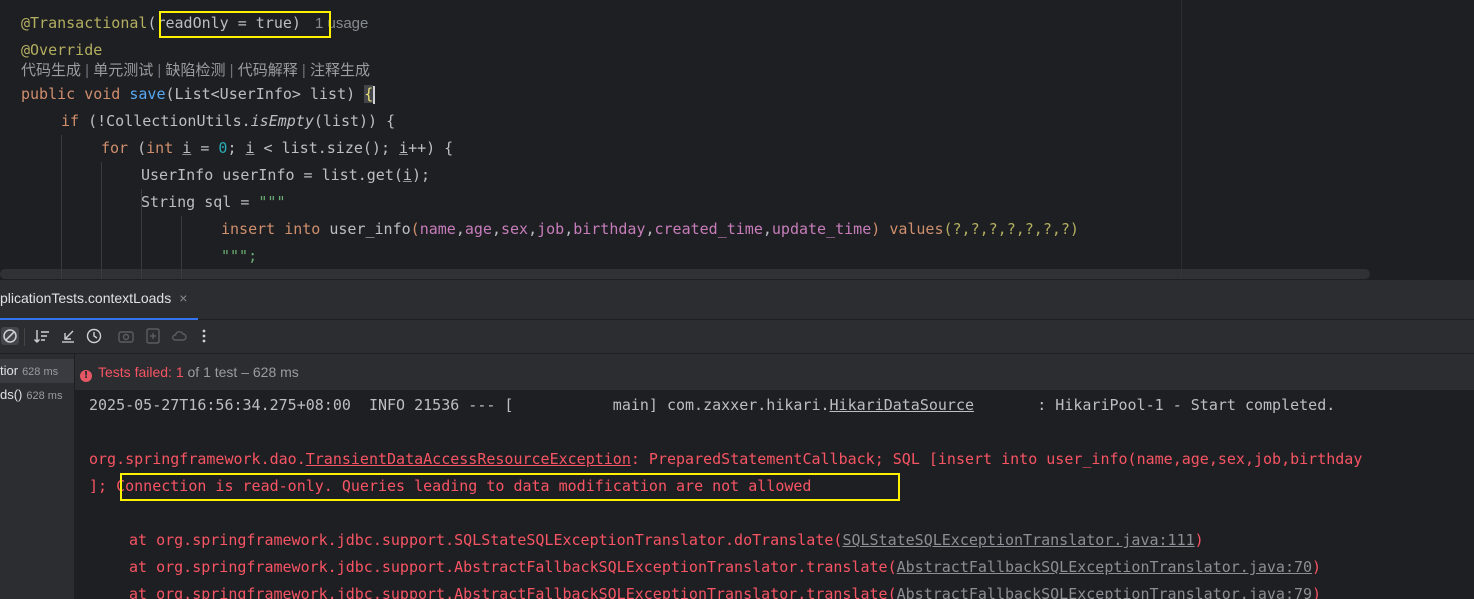 Image resolution: width=1474 pixels, height=599 pixels. I want to click on sql-column: update_time, so click(821, 229).